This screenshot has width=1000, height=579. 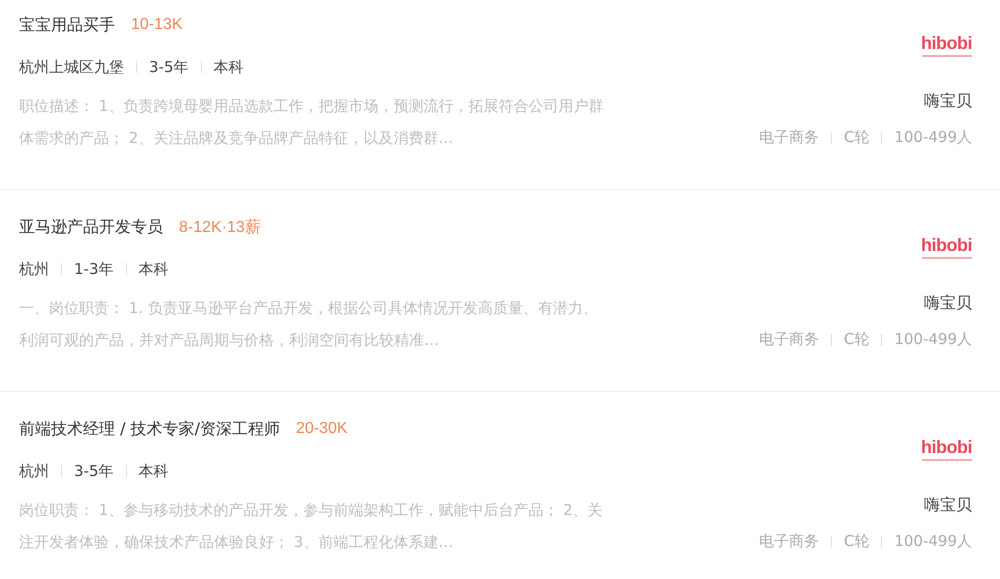 What do you see at coordinates (322, 429) in the screenshot?
I see `salary: 20-30K` at bounding box center [322, 429].